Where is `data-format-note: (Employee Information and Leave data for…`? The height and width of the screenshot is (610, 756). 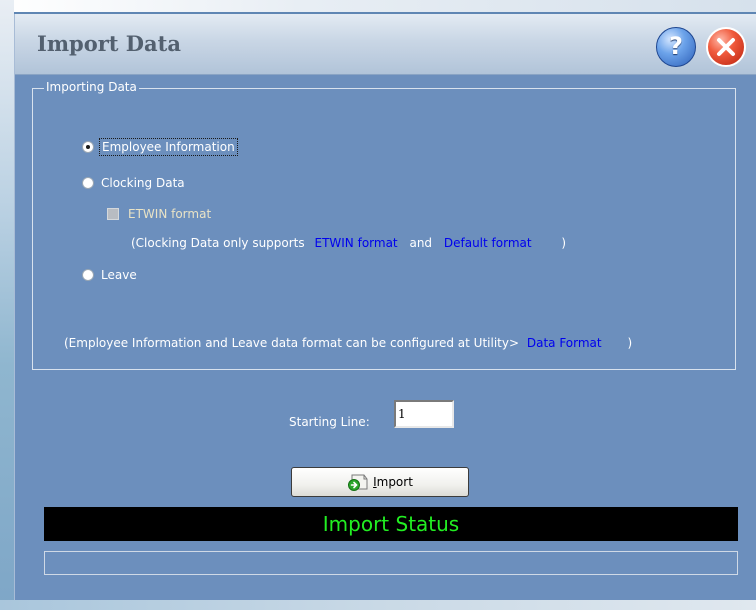 data-format-note: (Employee Information and Leave data for… is located at coordinates (348, 343).